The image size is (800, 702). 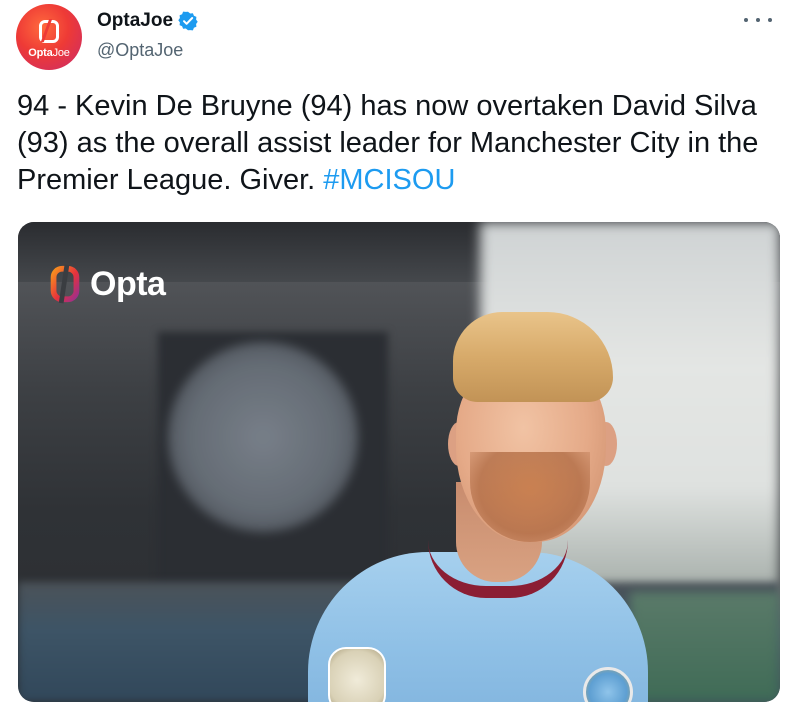 What do you see at coordinates (135, 21) in the screenshot?
I see `author-display-name: OptaJoe` at bounding box center [135, 21].